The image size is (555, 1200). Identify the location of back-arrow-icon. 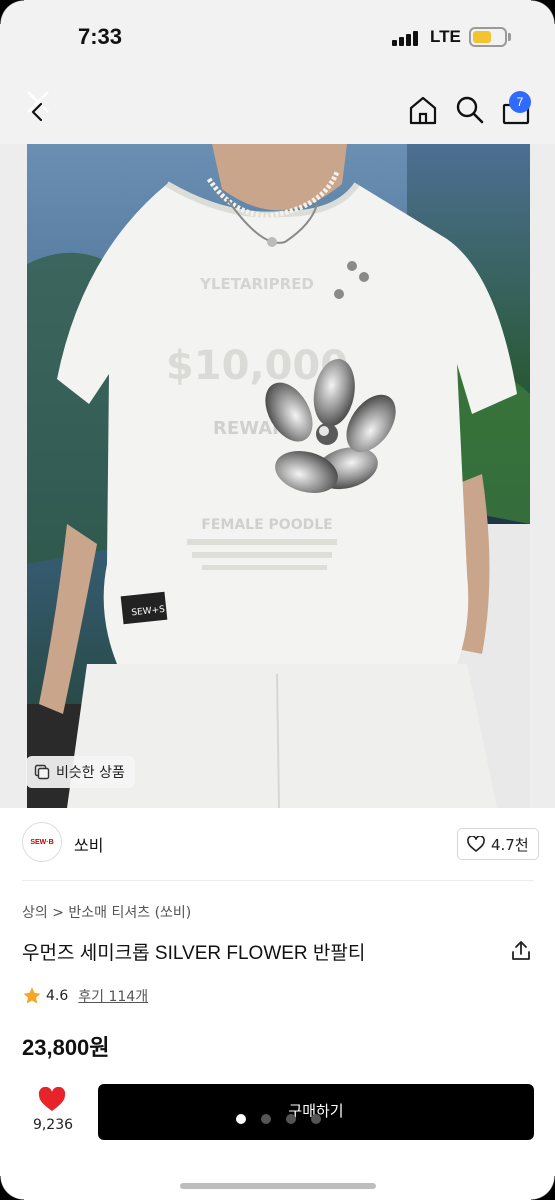
(38, 106).